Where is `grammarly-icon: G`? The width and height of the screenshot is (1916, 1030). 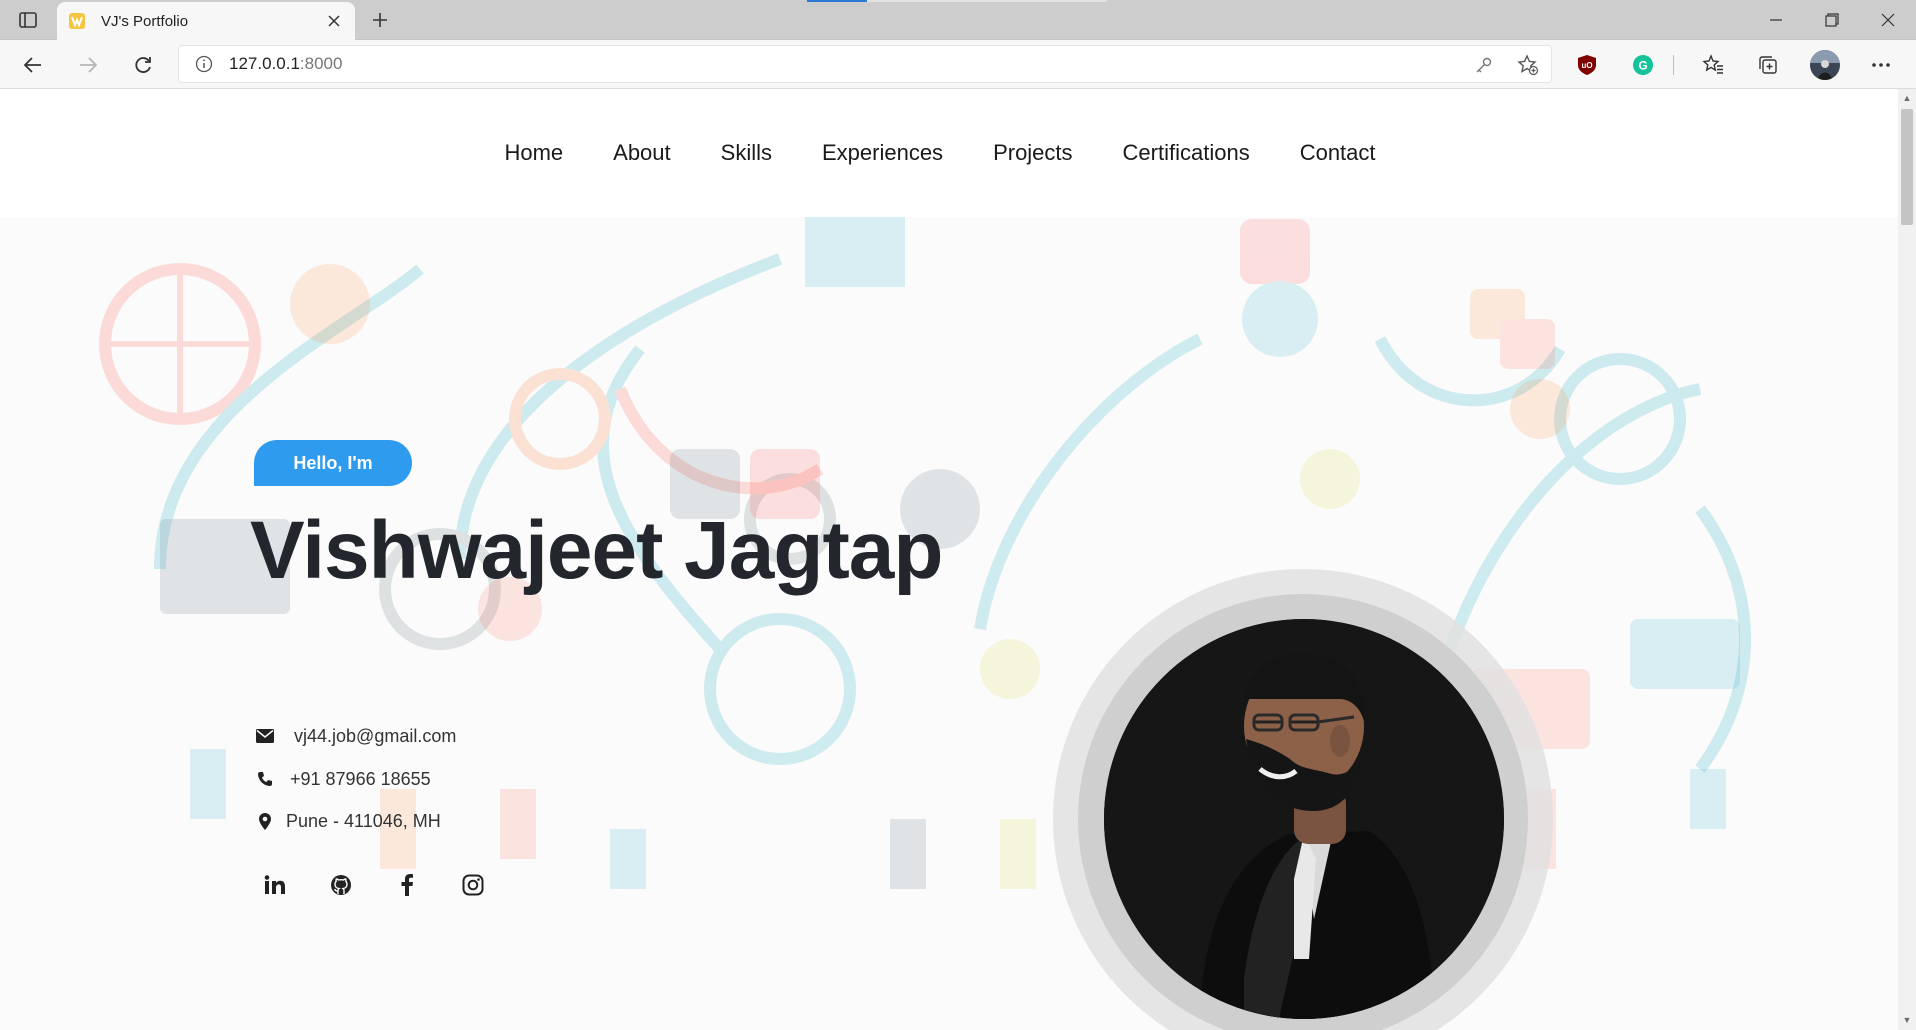 grammarly-icon: G is located at coordinates (1643, 65).